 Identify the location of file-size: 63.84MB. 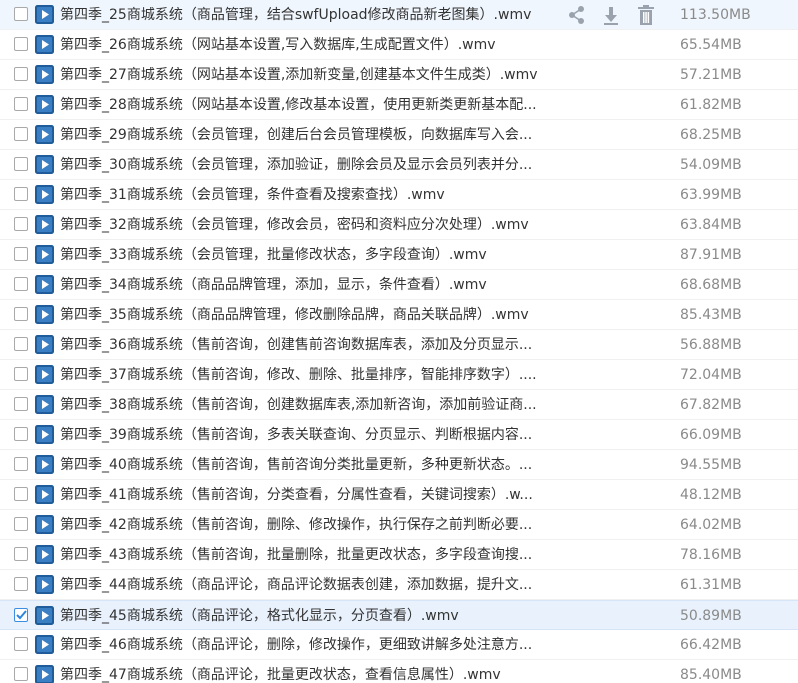
(711, 225).